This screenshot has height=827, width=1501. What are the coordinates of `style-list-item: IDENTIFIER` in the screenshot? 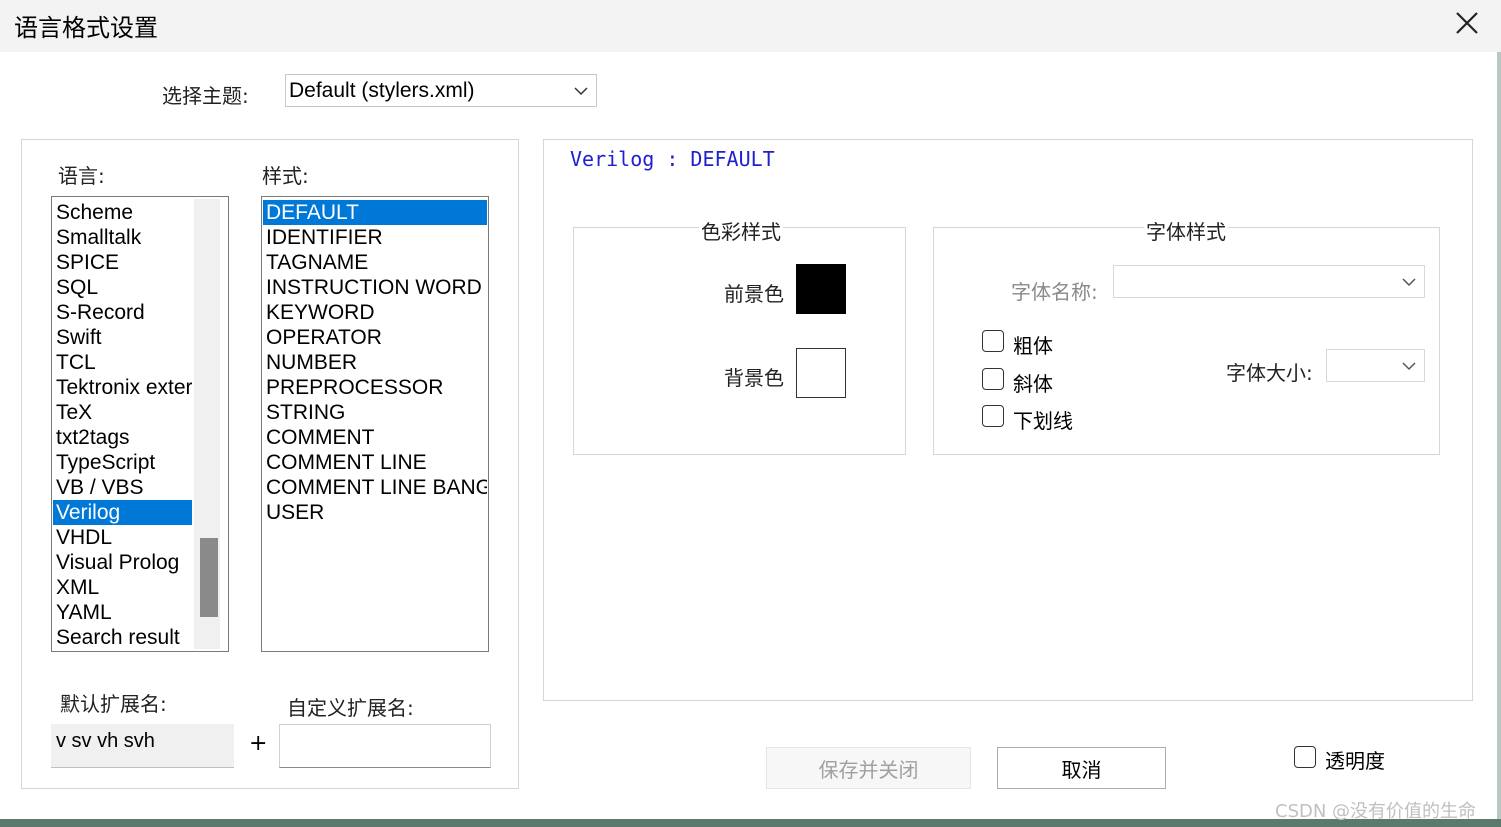 It's located at (375, 237).